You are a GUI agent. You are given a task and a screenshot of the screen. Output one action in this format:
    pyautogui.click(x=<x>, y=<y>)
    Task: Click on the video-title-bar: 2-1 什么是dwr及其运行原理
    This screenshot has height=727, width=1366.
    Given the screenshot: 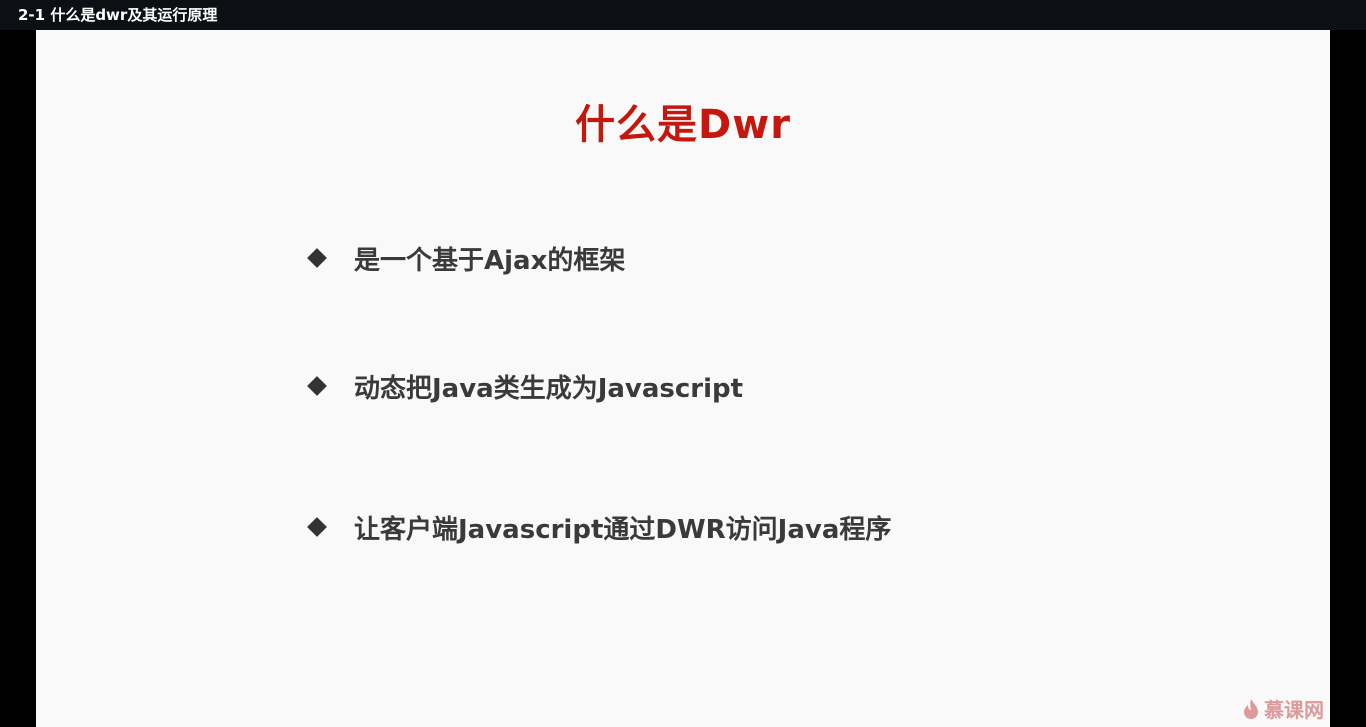 What is the action you would take?
    pyautogui.click(x=683, y=15)
    